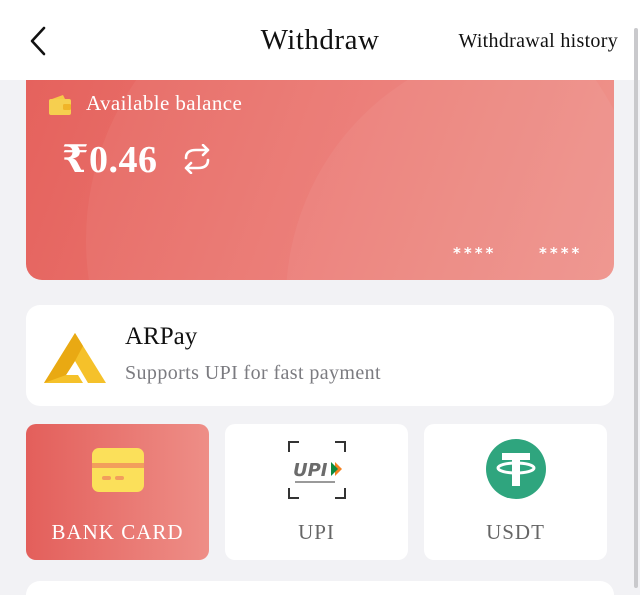 This screenshot has height=595, width=640. I want to click on method-label: UPI, so click(316, 532).